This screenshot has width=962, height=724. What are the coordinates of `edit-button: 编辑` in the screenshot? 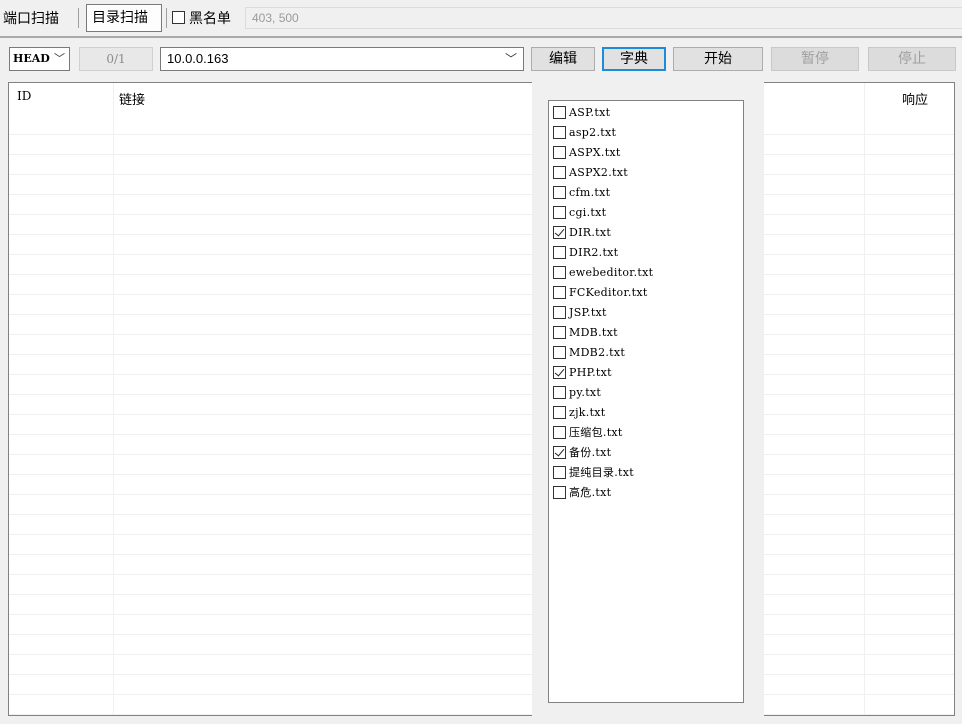 It's located at (563, 59).